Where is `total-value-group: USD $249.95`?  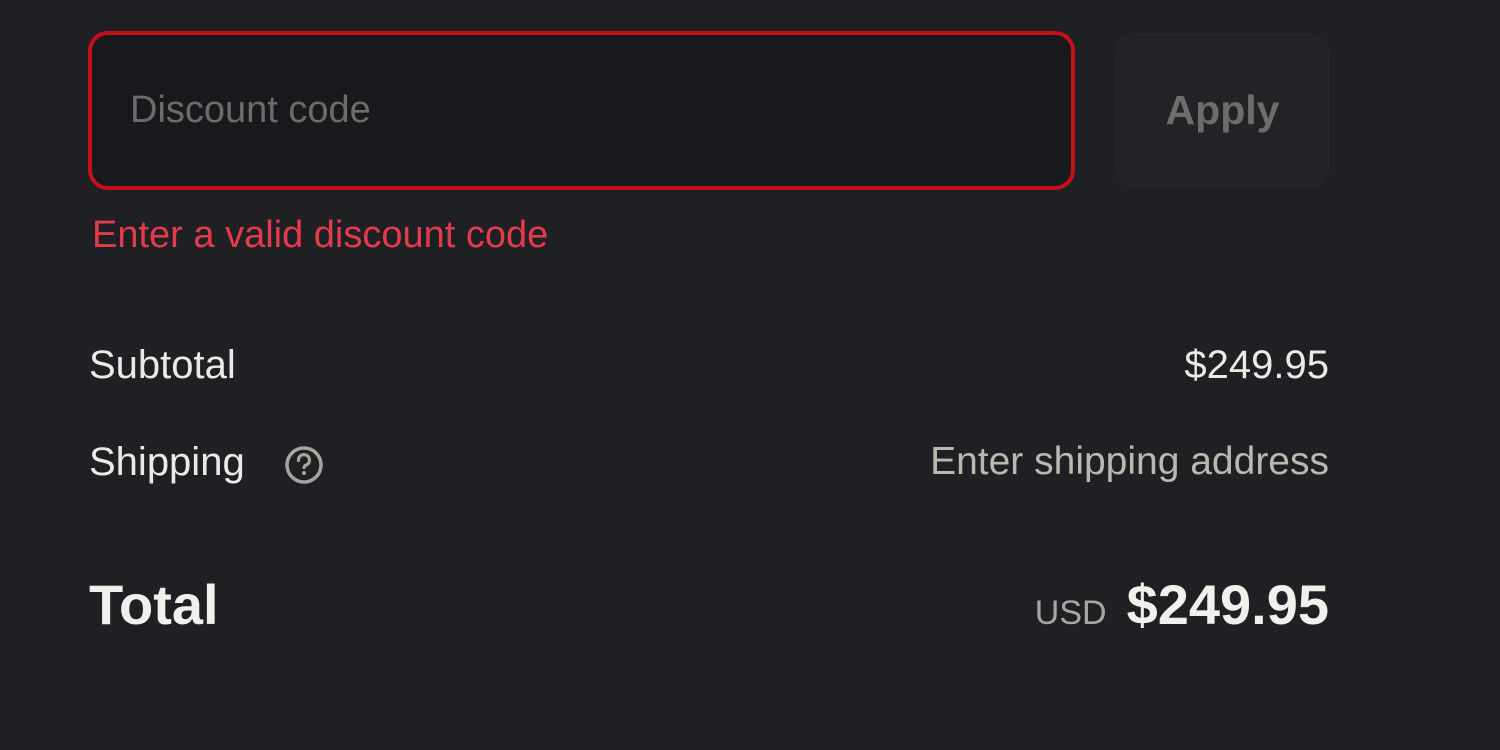 total-value-group: USD $249.95 is located at coordinates (1182, 604).